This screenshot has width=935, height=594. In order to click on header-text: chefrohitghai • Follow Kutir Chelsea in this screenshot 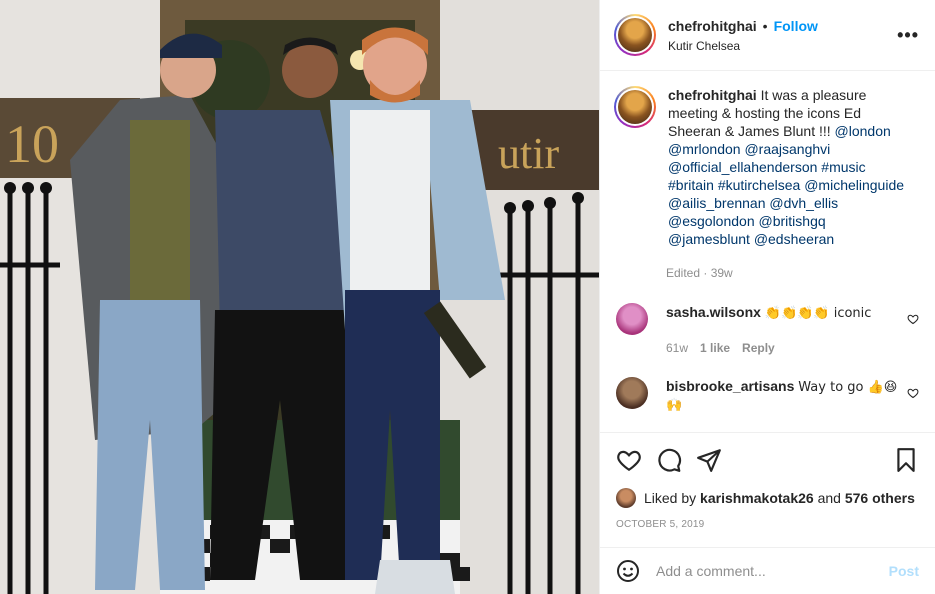, I will do `click(782, 35)`.